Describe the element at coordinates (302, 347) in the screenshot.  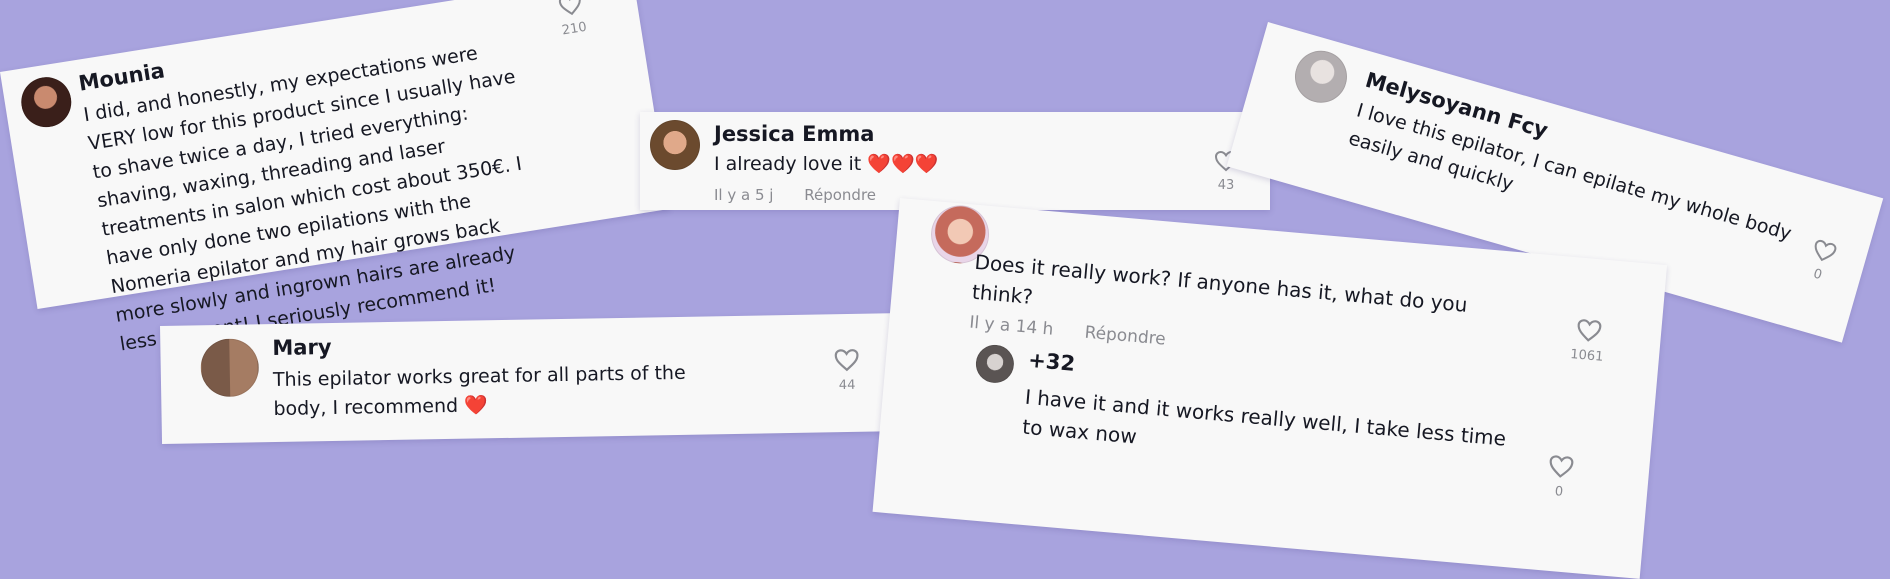
I see `commenter-name-mary: Mary` at that location.